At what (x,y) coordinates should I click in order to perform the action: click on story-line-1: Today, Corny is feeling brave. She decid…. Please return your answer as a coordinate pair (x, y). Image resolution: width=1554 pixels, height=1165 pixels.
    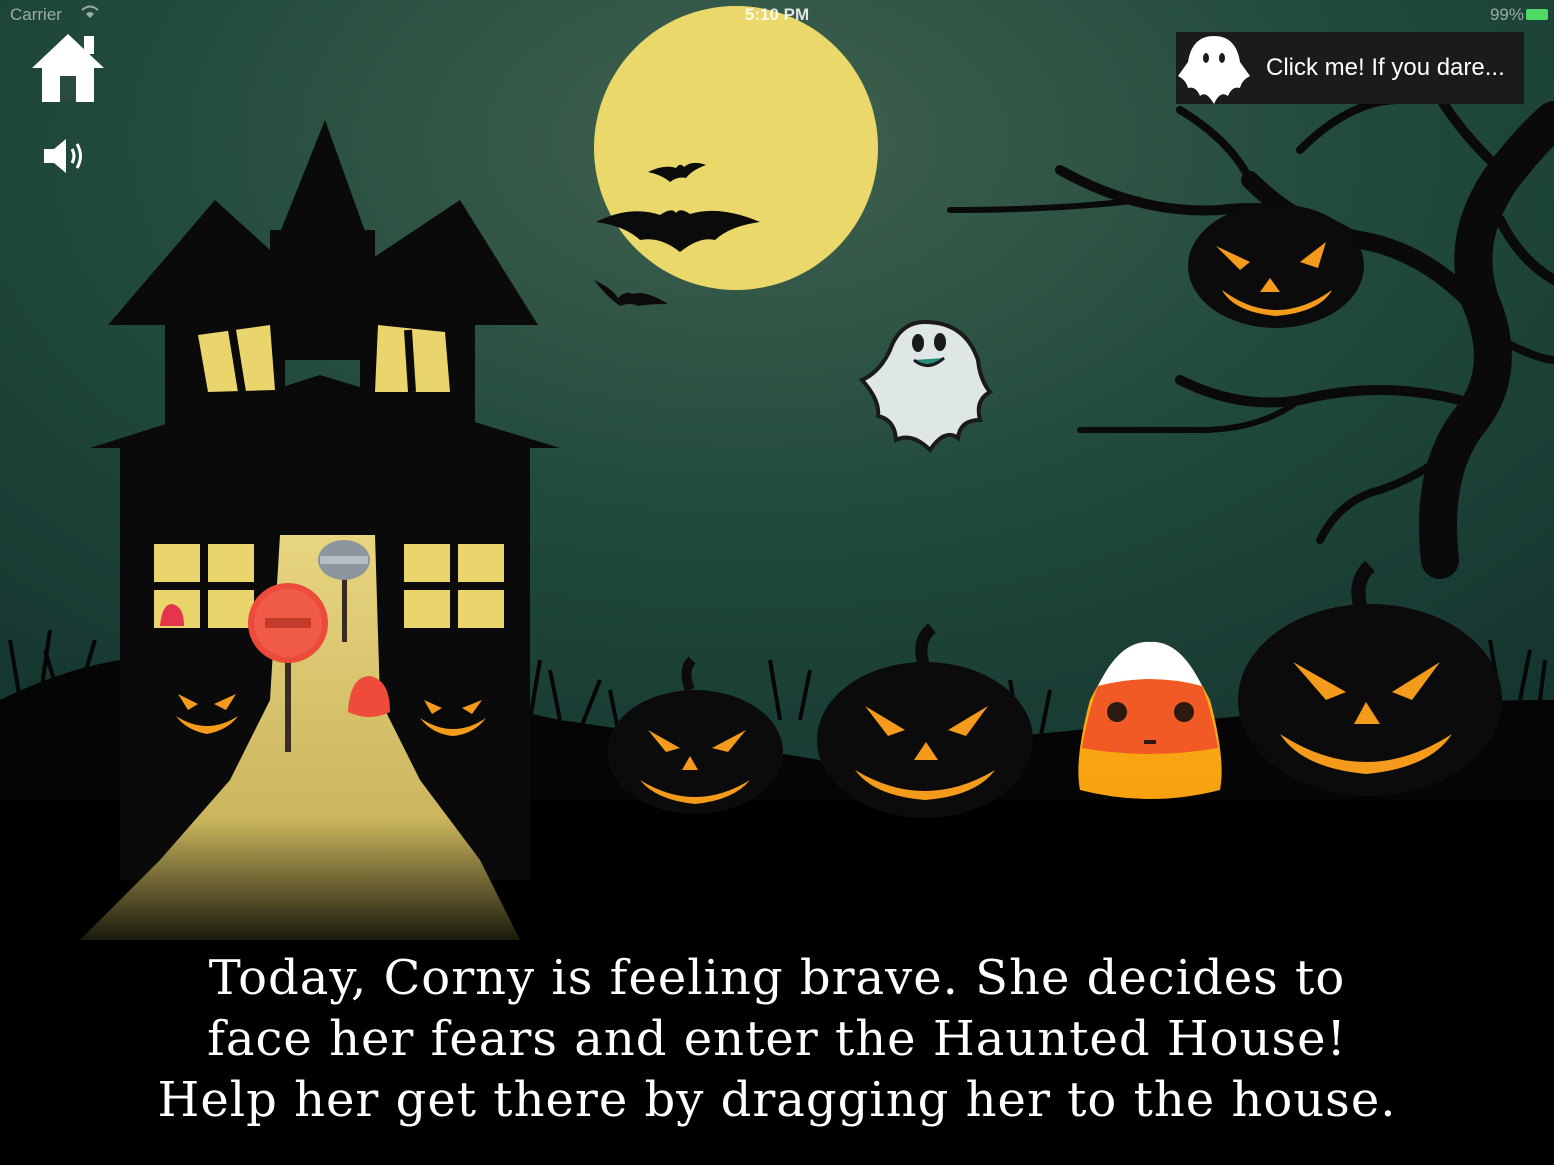
    Looking at the image, I should click on (777, 978).